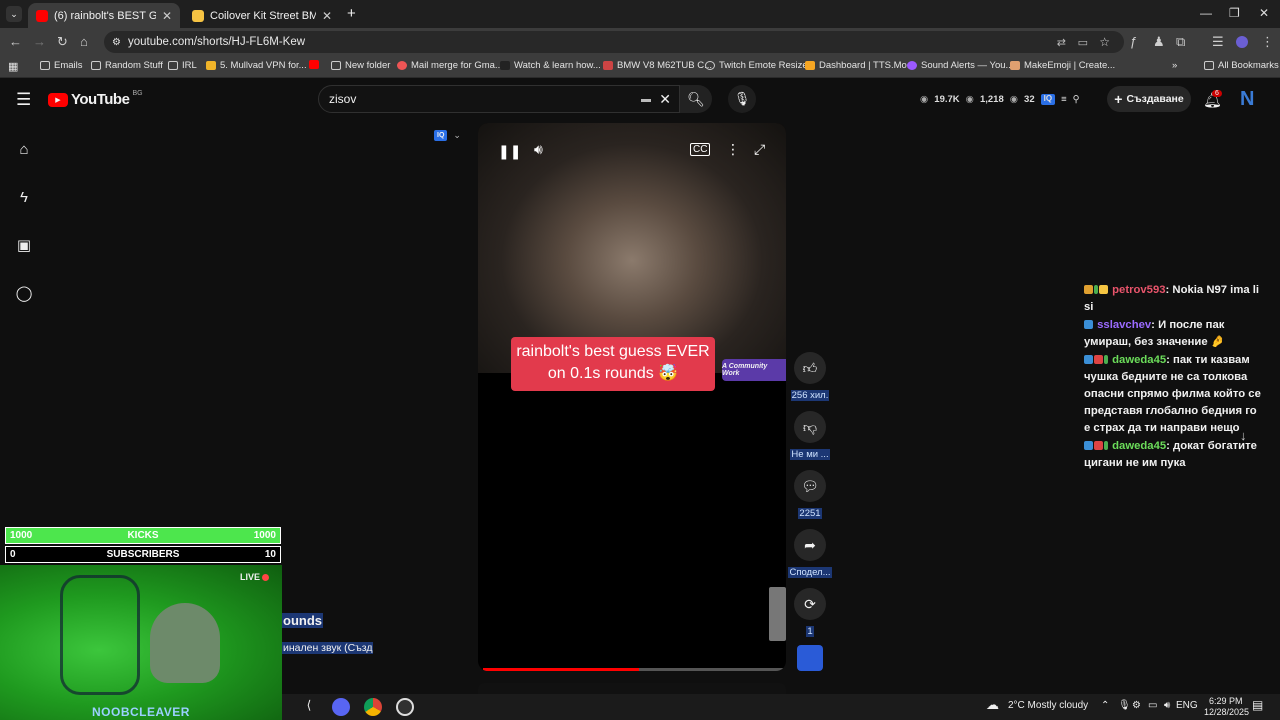  What do you see at coordinates (1104, 42) in the screenshot?
I see `bookmark-star-icon: ☆` at bounding box center [1104, 42].